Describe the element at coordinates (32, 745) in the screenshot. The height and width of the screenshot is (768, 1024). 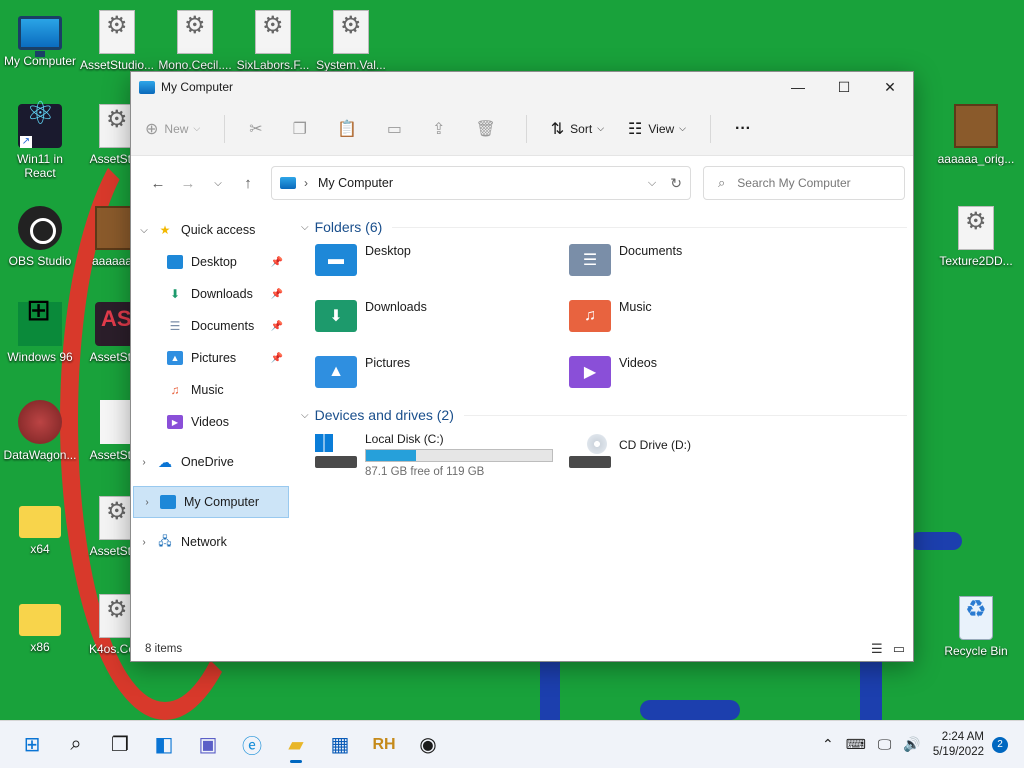
I see `start-button: ⊞` at that location.